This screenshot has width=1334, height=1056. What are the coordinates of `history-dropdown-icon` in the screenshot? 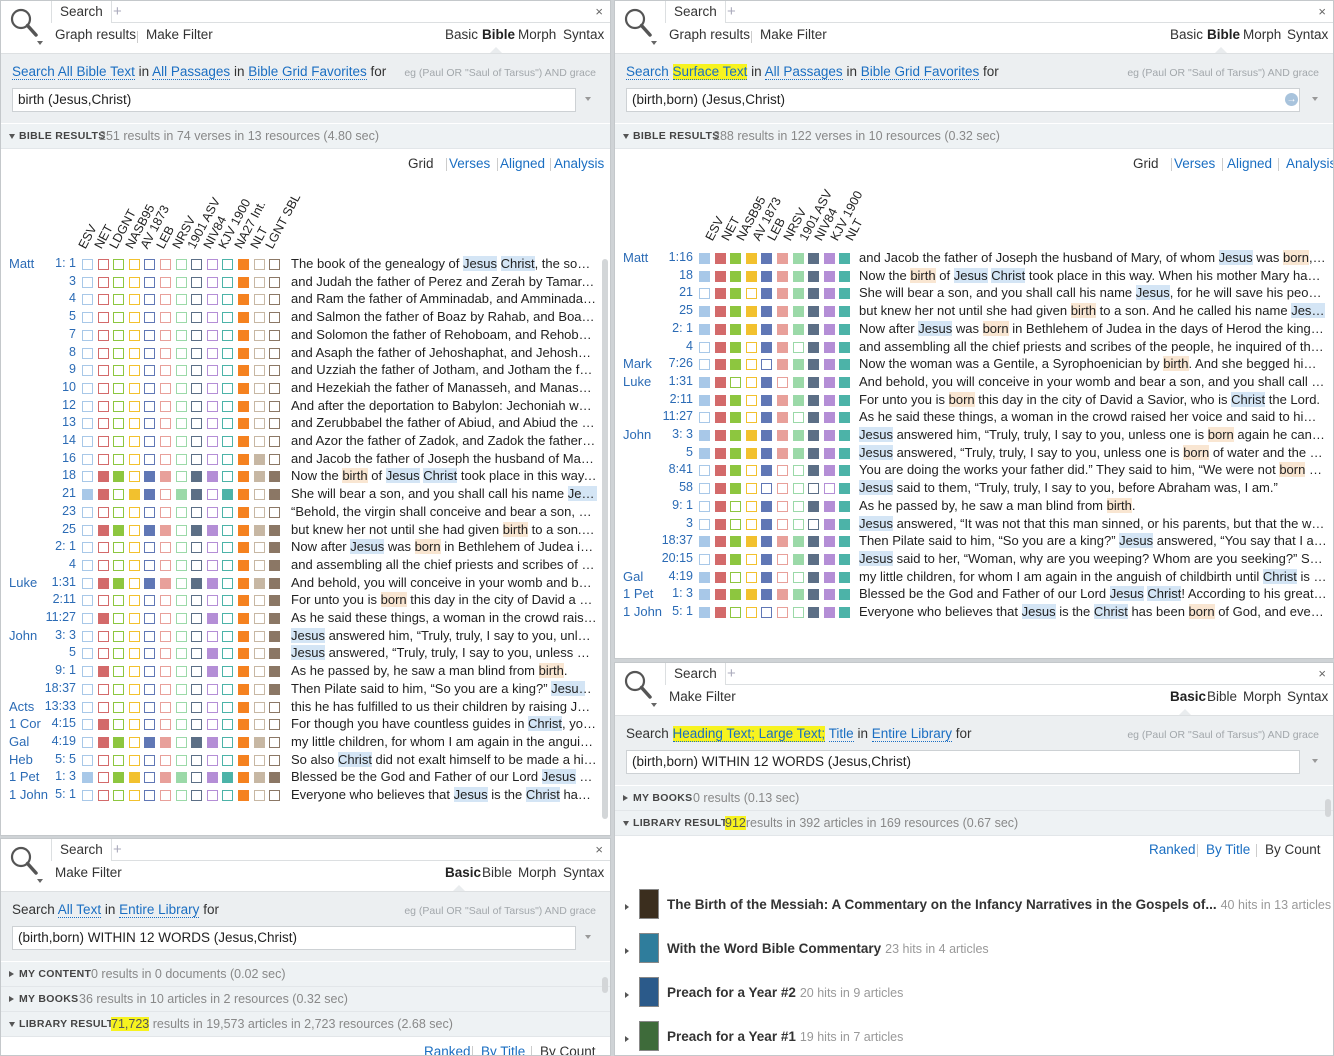 It's located at (1315, 99).